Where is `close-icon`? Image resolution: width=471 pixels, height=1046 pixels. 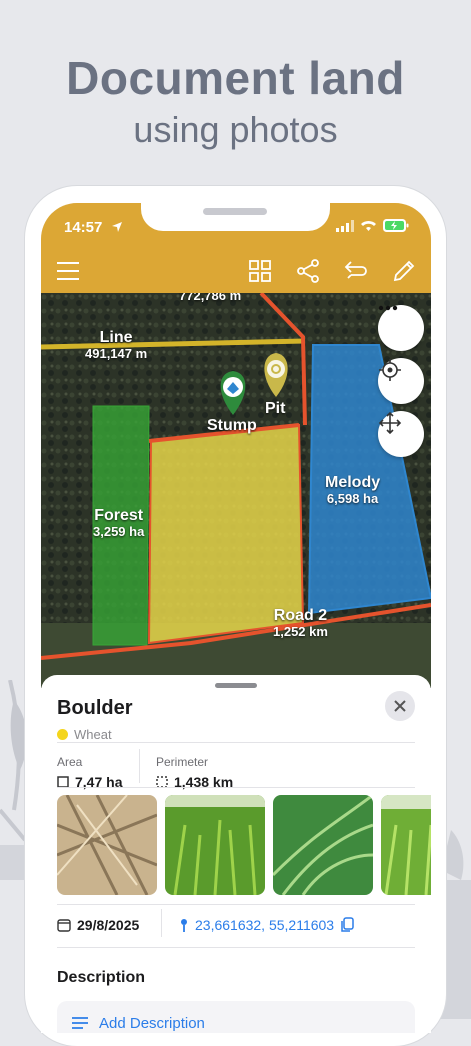
close-icon is located at coordinates (400, 706).